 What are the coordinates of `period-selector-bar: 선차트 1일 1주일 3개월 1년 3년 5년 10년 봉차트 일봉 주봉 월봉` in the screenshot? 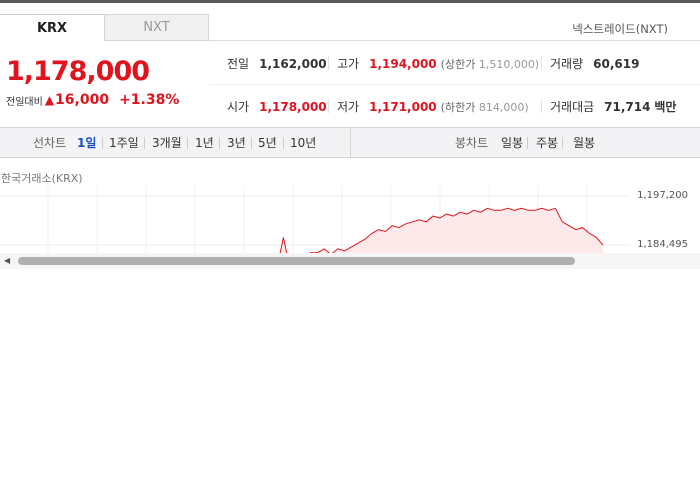 It's located at (350, 142).